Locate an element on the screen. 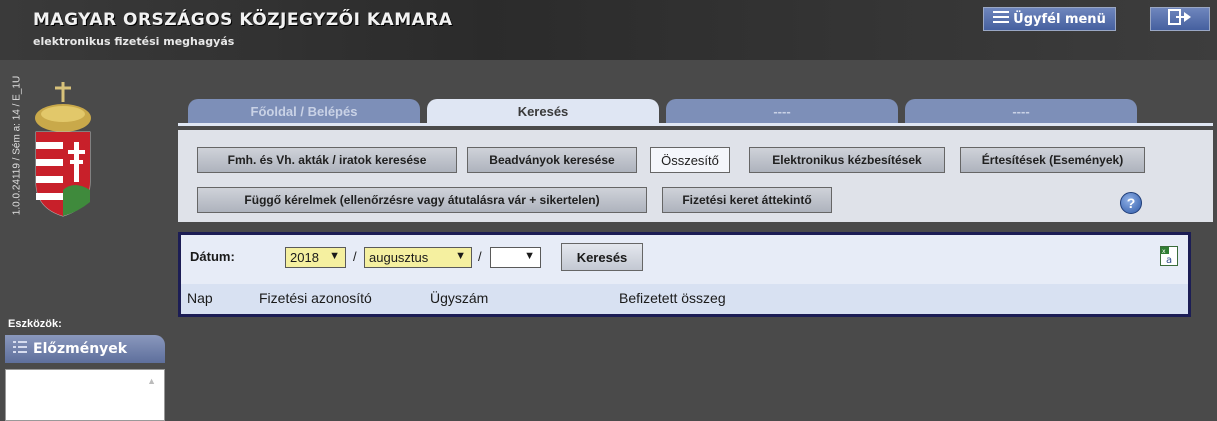 The width and height of the screenshot is (1217, 421). month-value: augusztus is located at coordinates (399, 257).